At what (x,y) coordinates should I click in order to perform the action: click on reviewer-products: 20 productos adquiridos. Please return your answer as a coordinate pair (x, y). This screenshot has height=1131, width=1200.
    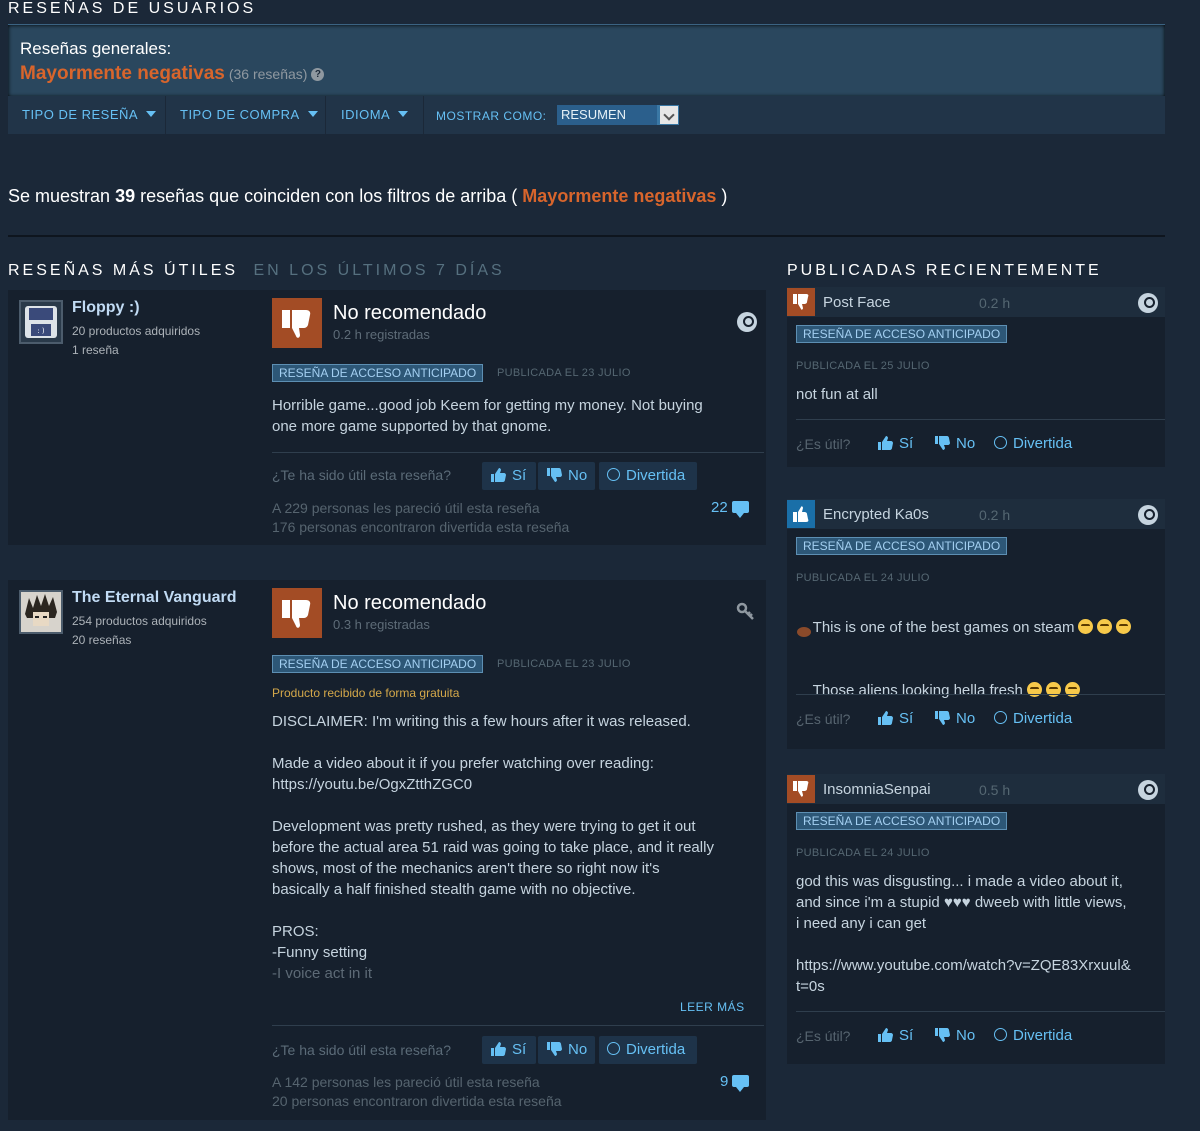
    Looking at the image, I should click on (136, 331).